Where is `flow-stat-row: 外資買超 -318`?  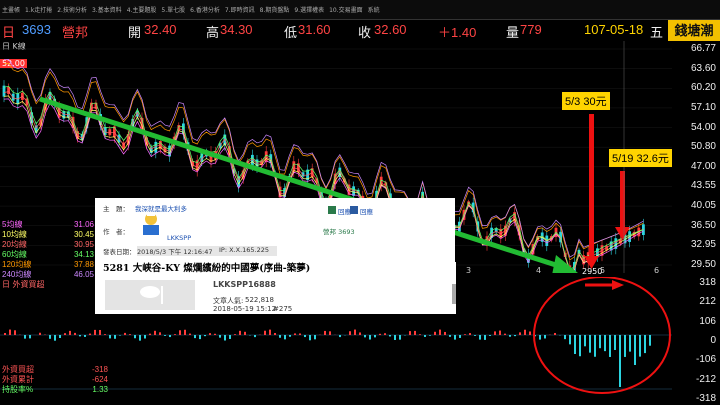 flow-stat-row: 外資買超 -318 is located at coordinates (55, 370).